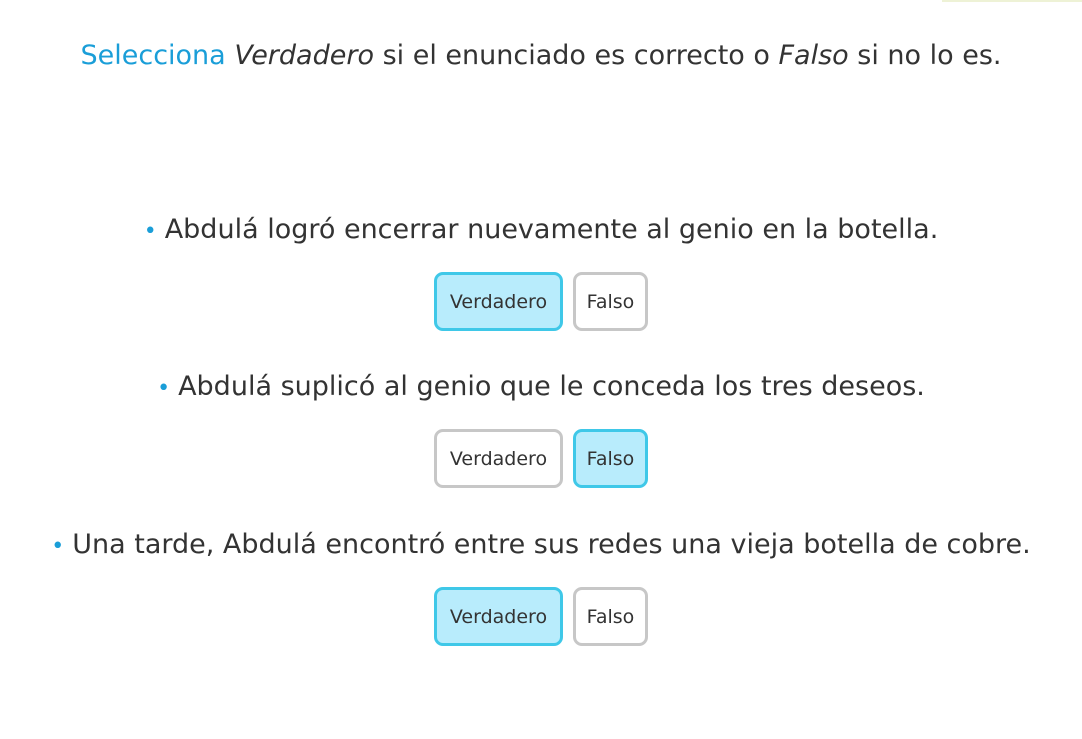 The image size is (1082, 739). What do you see at coordinates (929, 55) in the screenshot?
I see `instruction-tail: si no lo es.` at bounding box center [929, 55].